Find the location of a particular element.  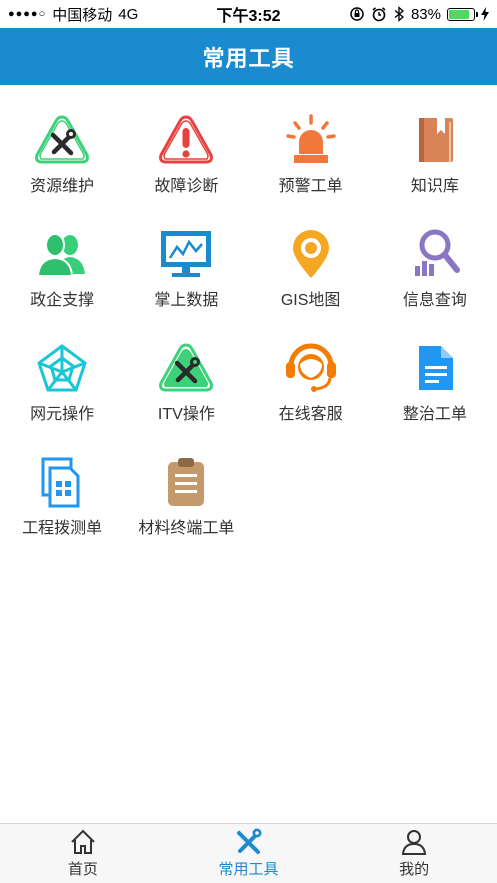

tool-label: 在线客服 is located at coordinates (310, 414).